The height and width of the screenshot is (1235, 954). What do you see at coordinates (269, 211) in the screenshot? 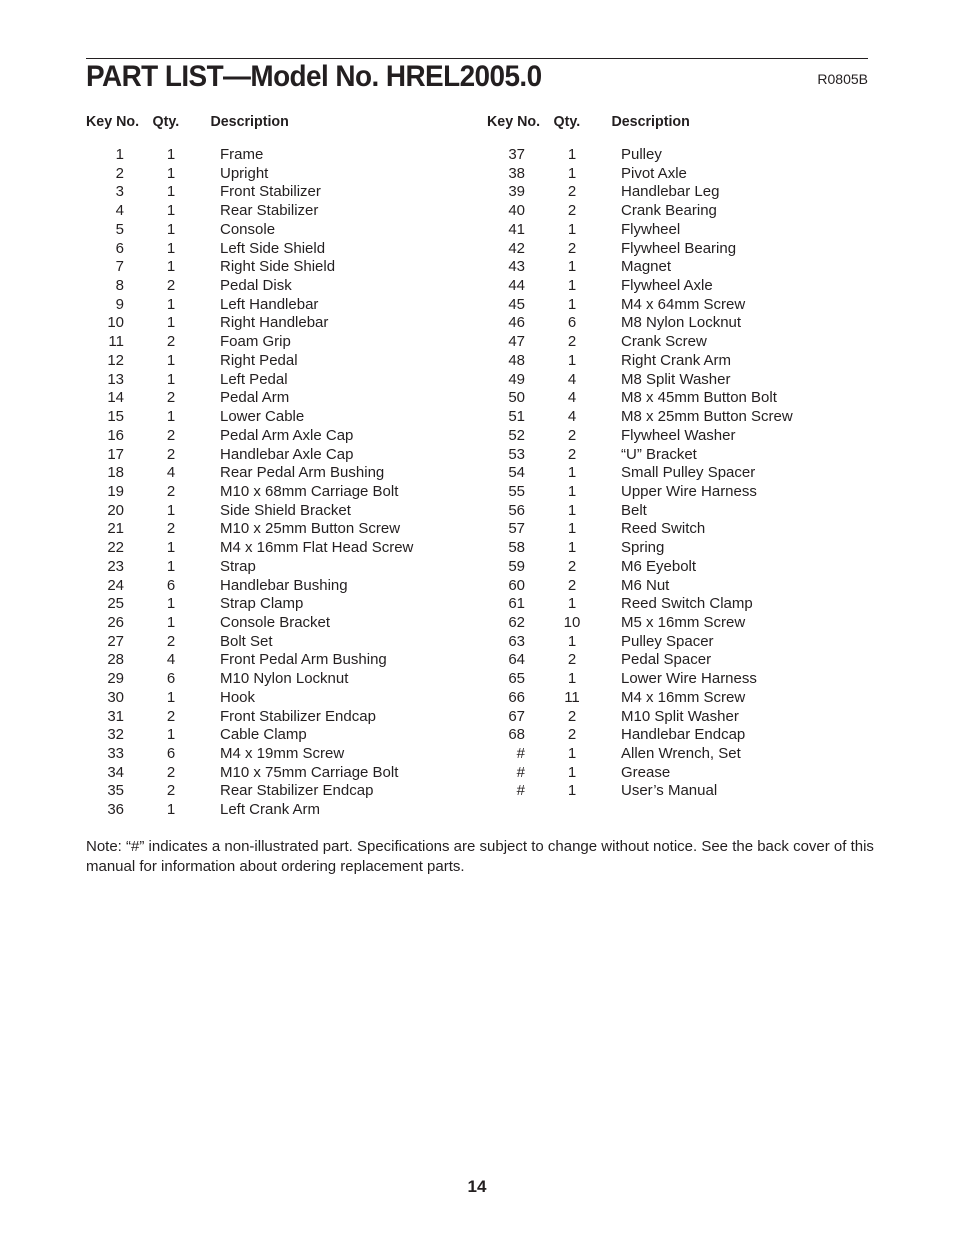
I see `description-cell: Rear Stabilizer` at bounding box center [269, 211].